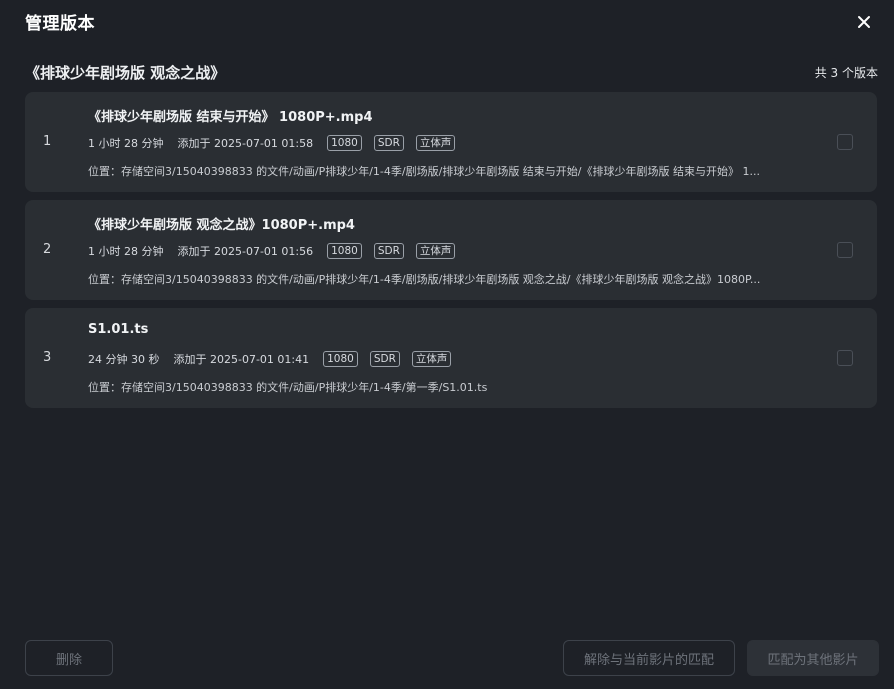 The width and height of the screenshot is (894, 689). Describe the element at coordinates (60, 24) in the screenshot. I see `dialog-title: 管理版本` at that location.